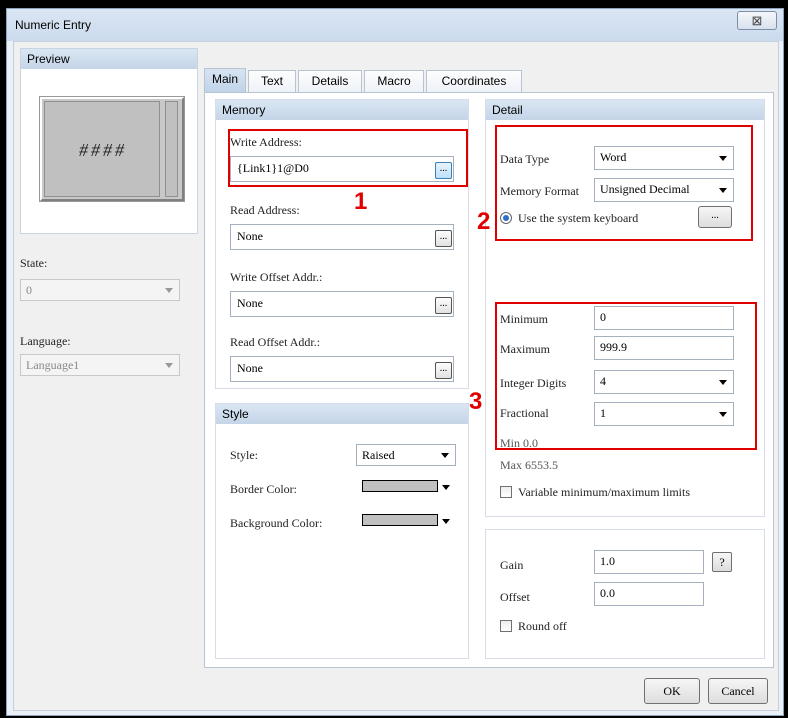 The image size is (788, 718). I want to click on detail-header: Detail, so click(625, 110).